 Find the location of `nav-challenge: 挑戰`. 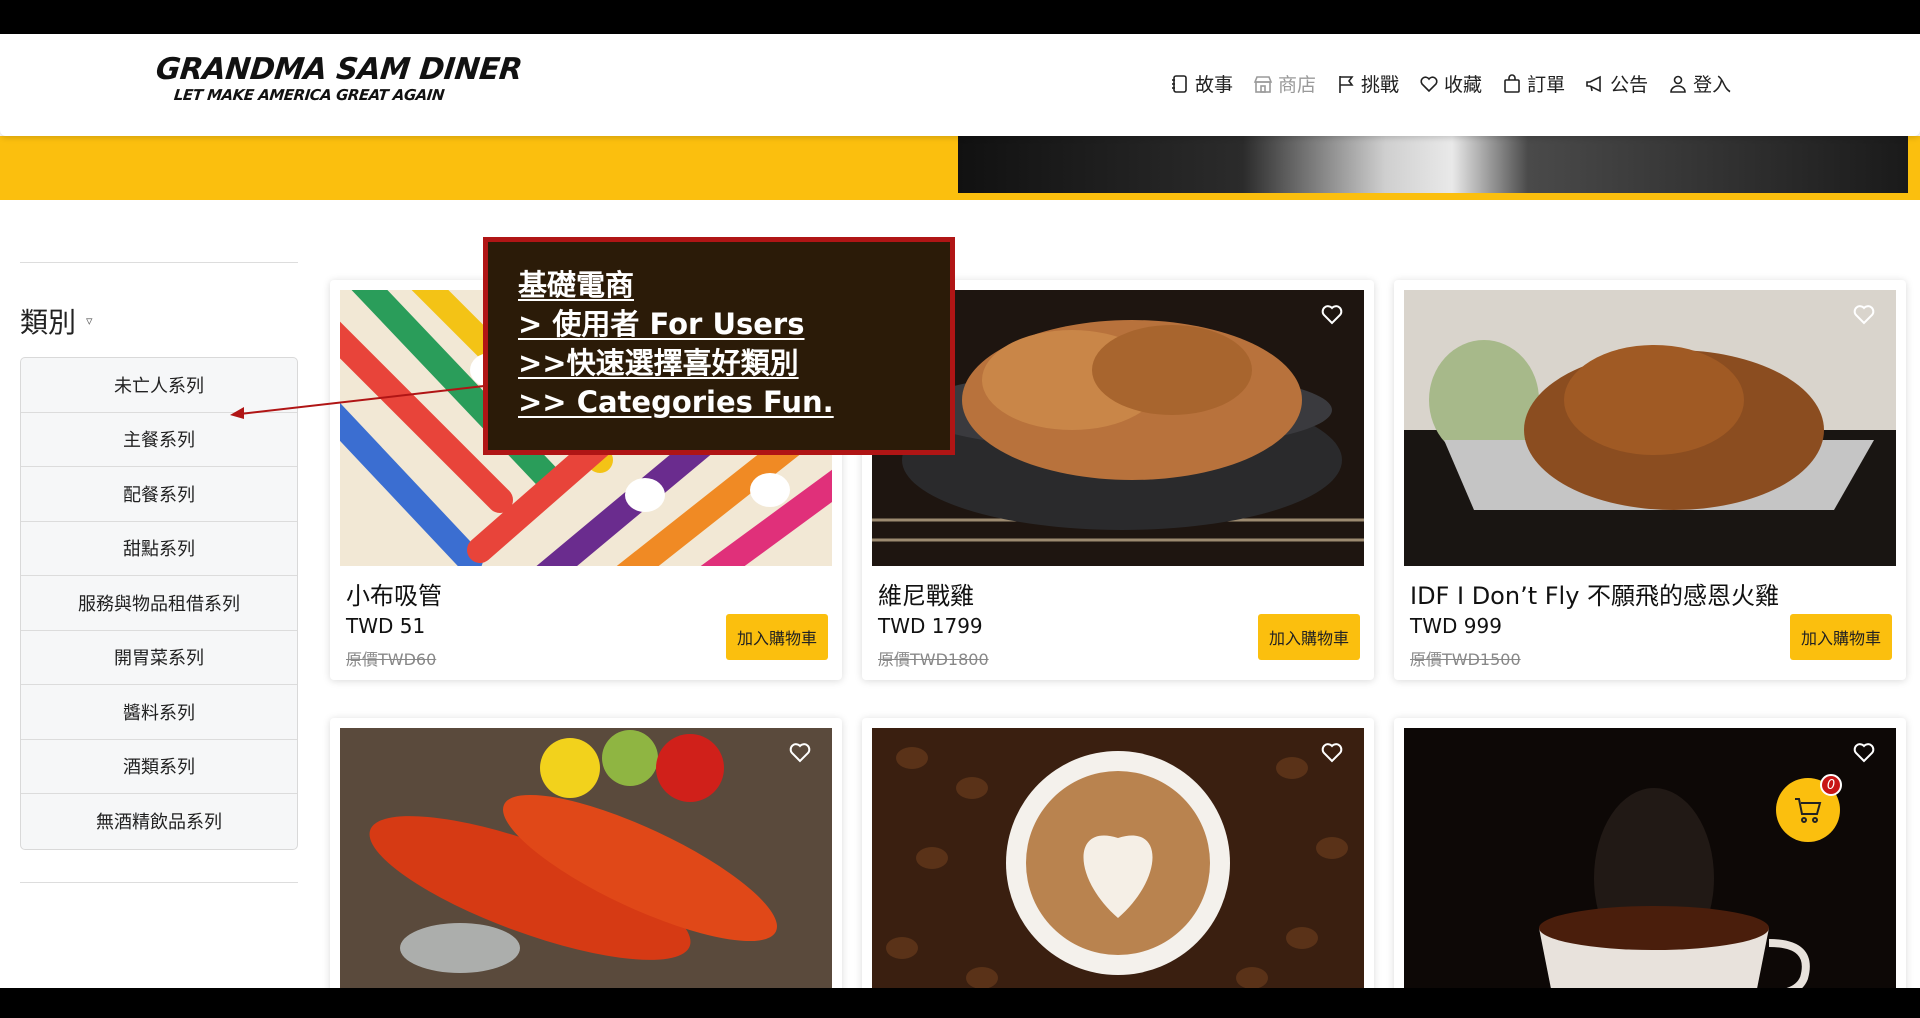

nav-challenge: 挑戰 is located at coordinates (1367, 83).